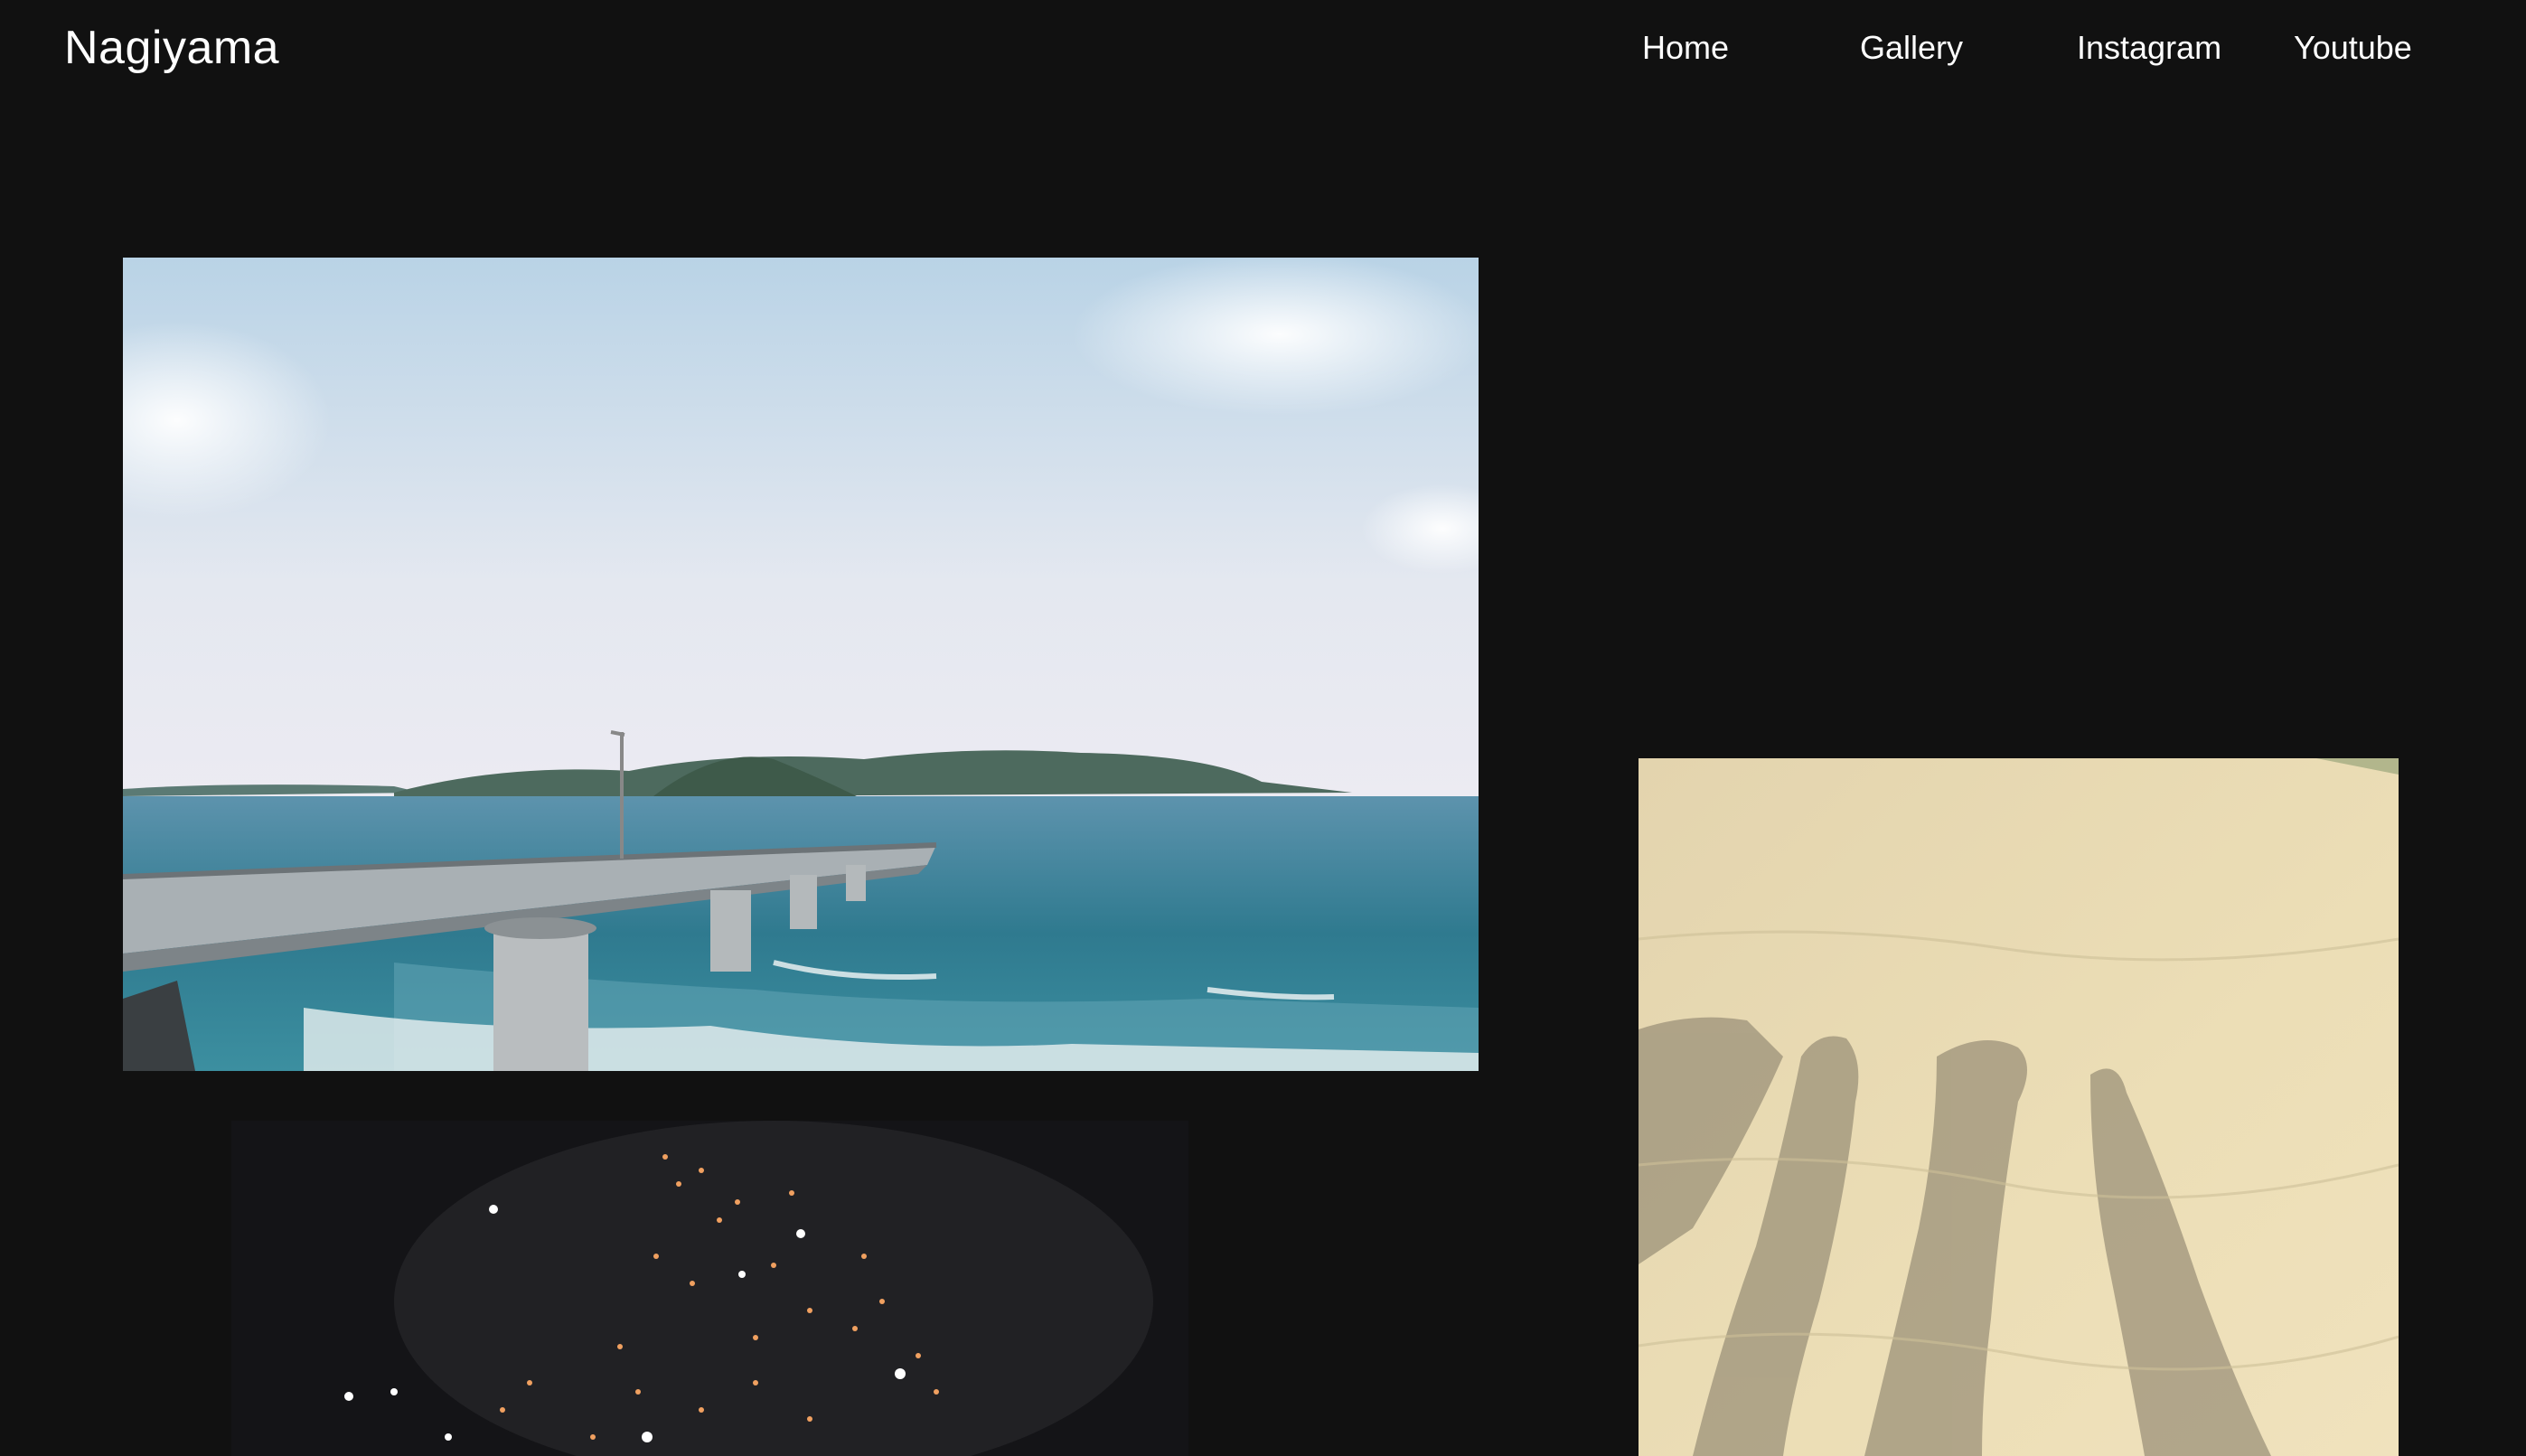 This screenshot has height=1456, width=2526. What do you see at coordinates (1685, 47) in the screenshot?
I see `nav-home-link: Home` at bounding box center [1685, 47].